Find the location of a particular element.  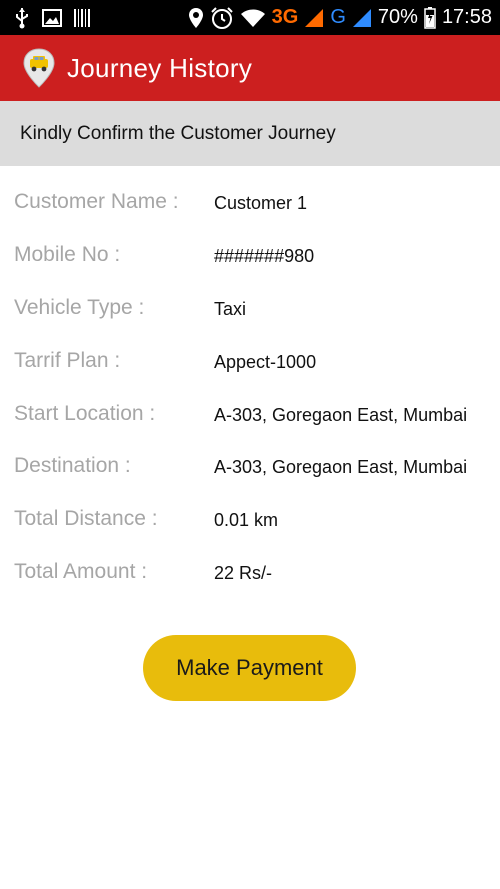

app-bar: Journey History is located at coordinates (250, 68).